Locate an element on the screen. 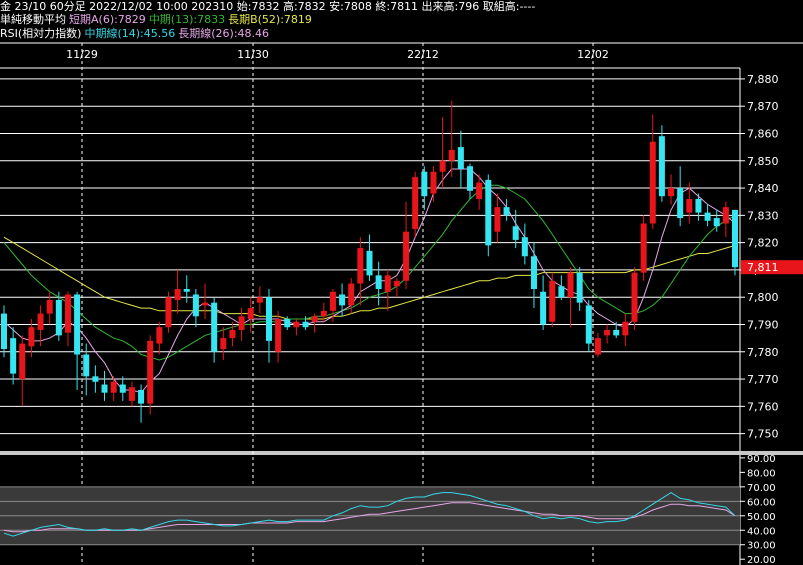 The width and height of the screenshot is (803, 565). price-tick-label: 7,860 is located at coordinates (763, 133).